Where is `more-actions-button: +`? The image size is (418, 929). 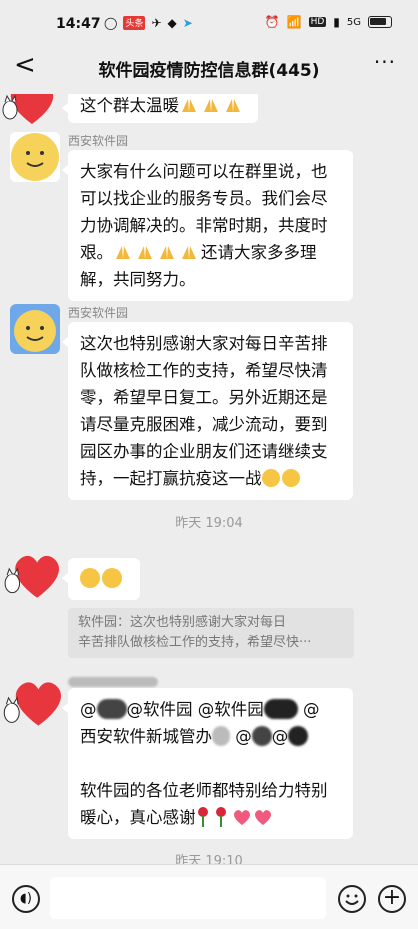
more-actions-button: + is located at coordinates (392, 899).